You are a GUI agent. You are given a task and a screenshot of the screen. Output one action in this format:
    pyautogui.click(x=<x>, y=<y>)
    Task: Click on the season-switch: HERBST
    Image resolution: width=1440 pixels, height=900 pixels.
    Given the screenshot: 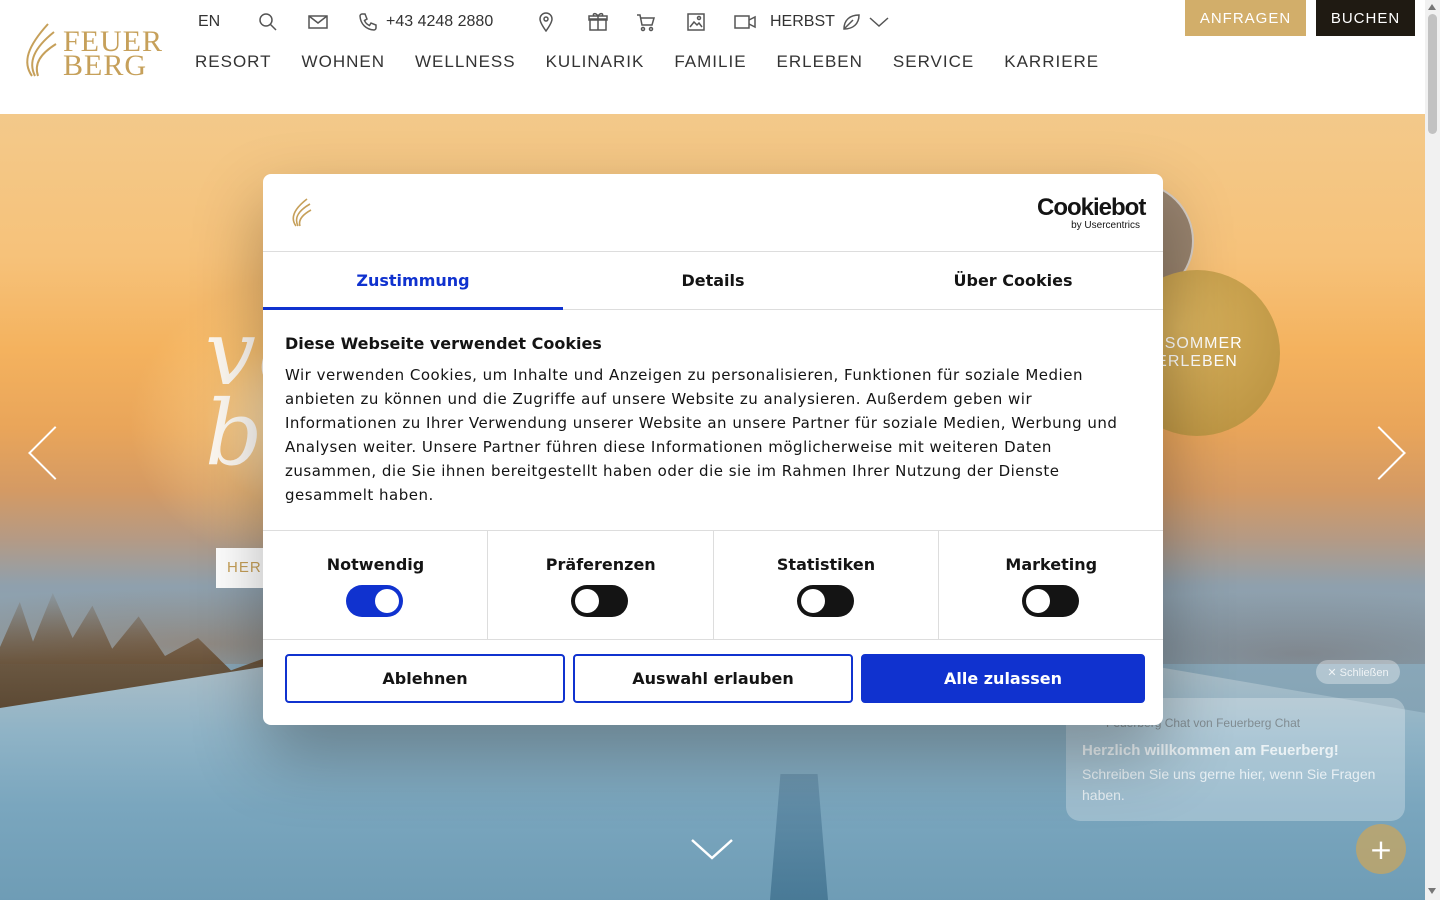 What is the action you would take?
    pyautogui.click(x=829, y=22)
    